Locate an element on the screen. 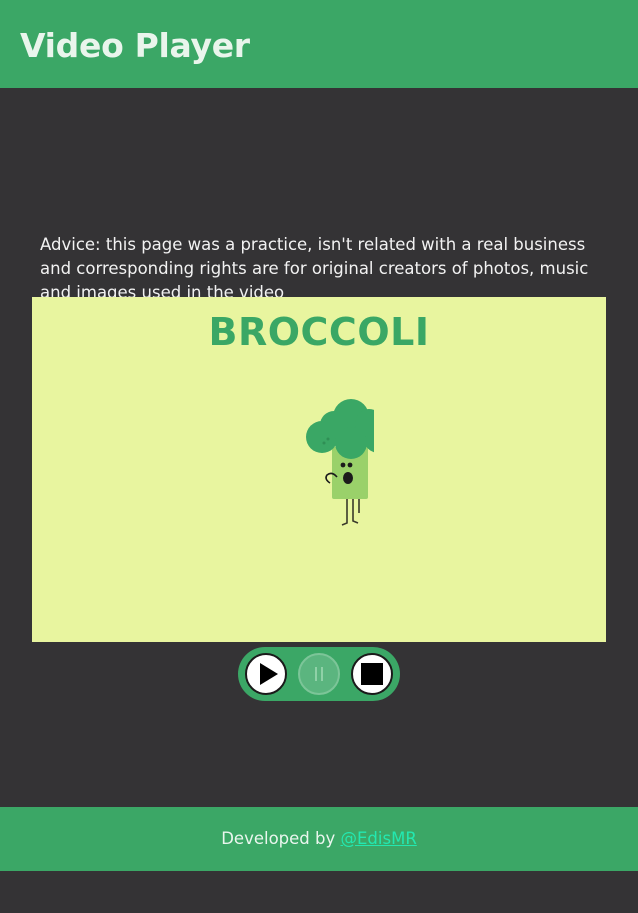 Image resolution: width=638 pixels, height=913 pixels. pause-button is located at coordinates (319, 674).